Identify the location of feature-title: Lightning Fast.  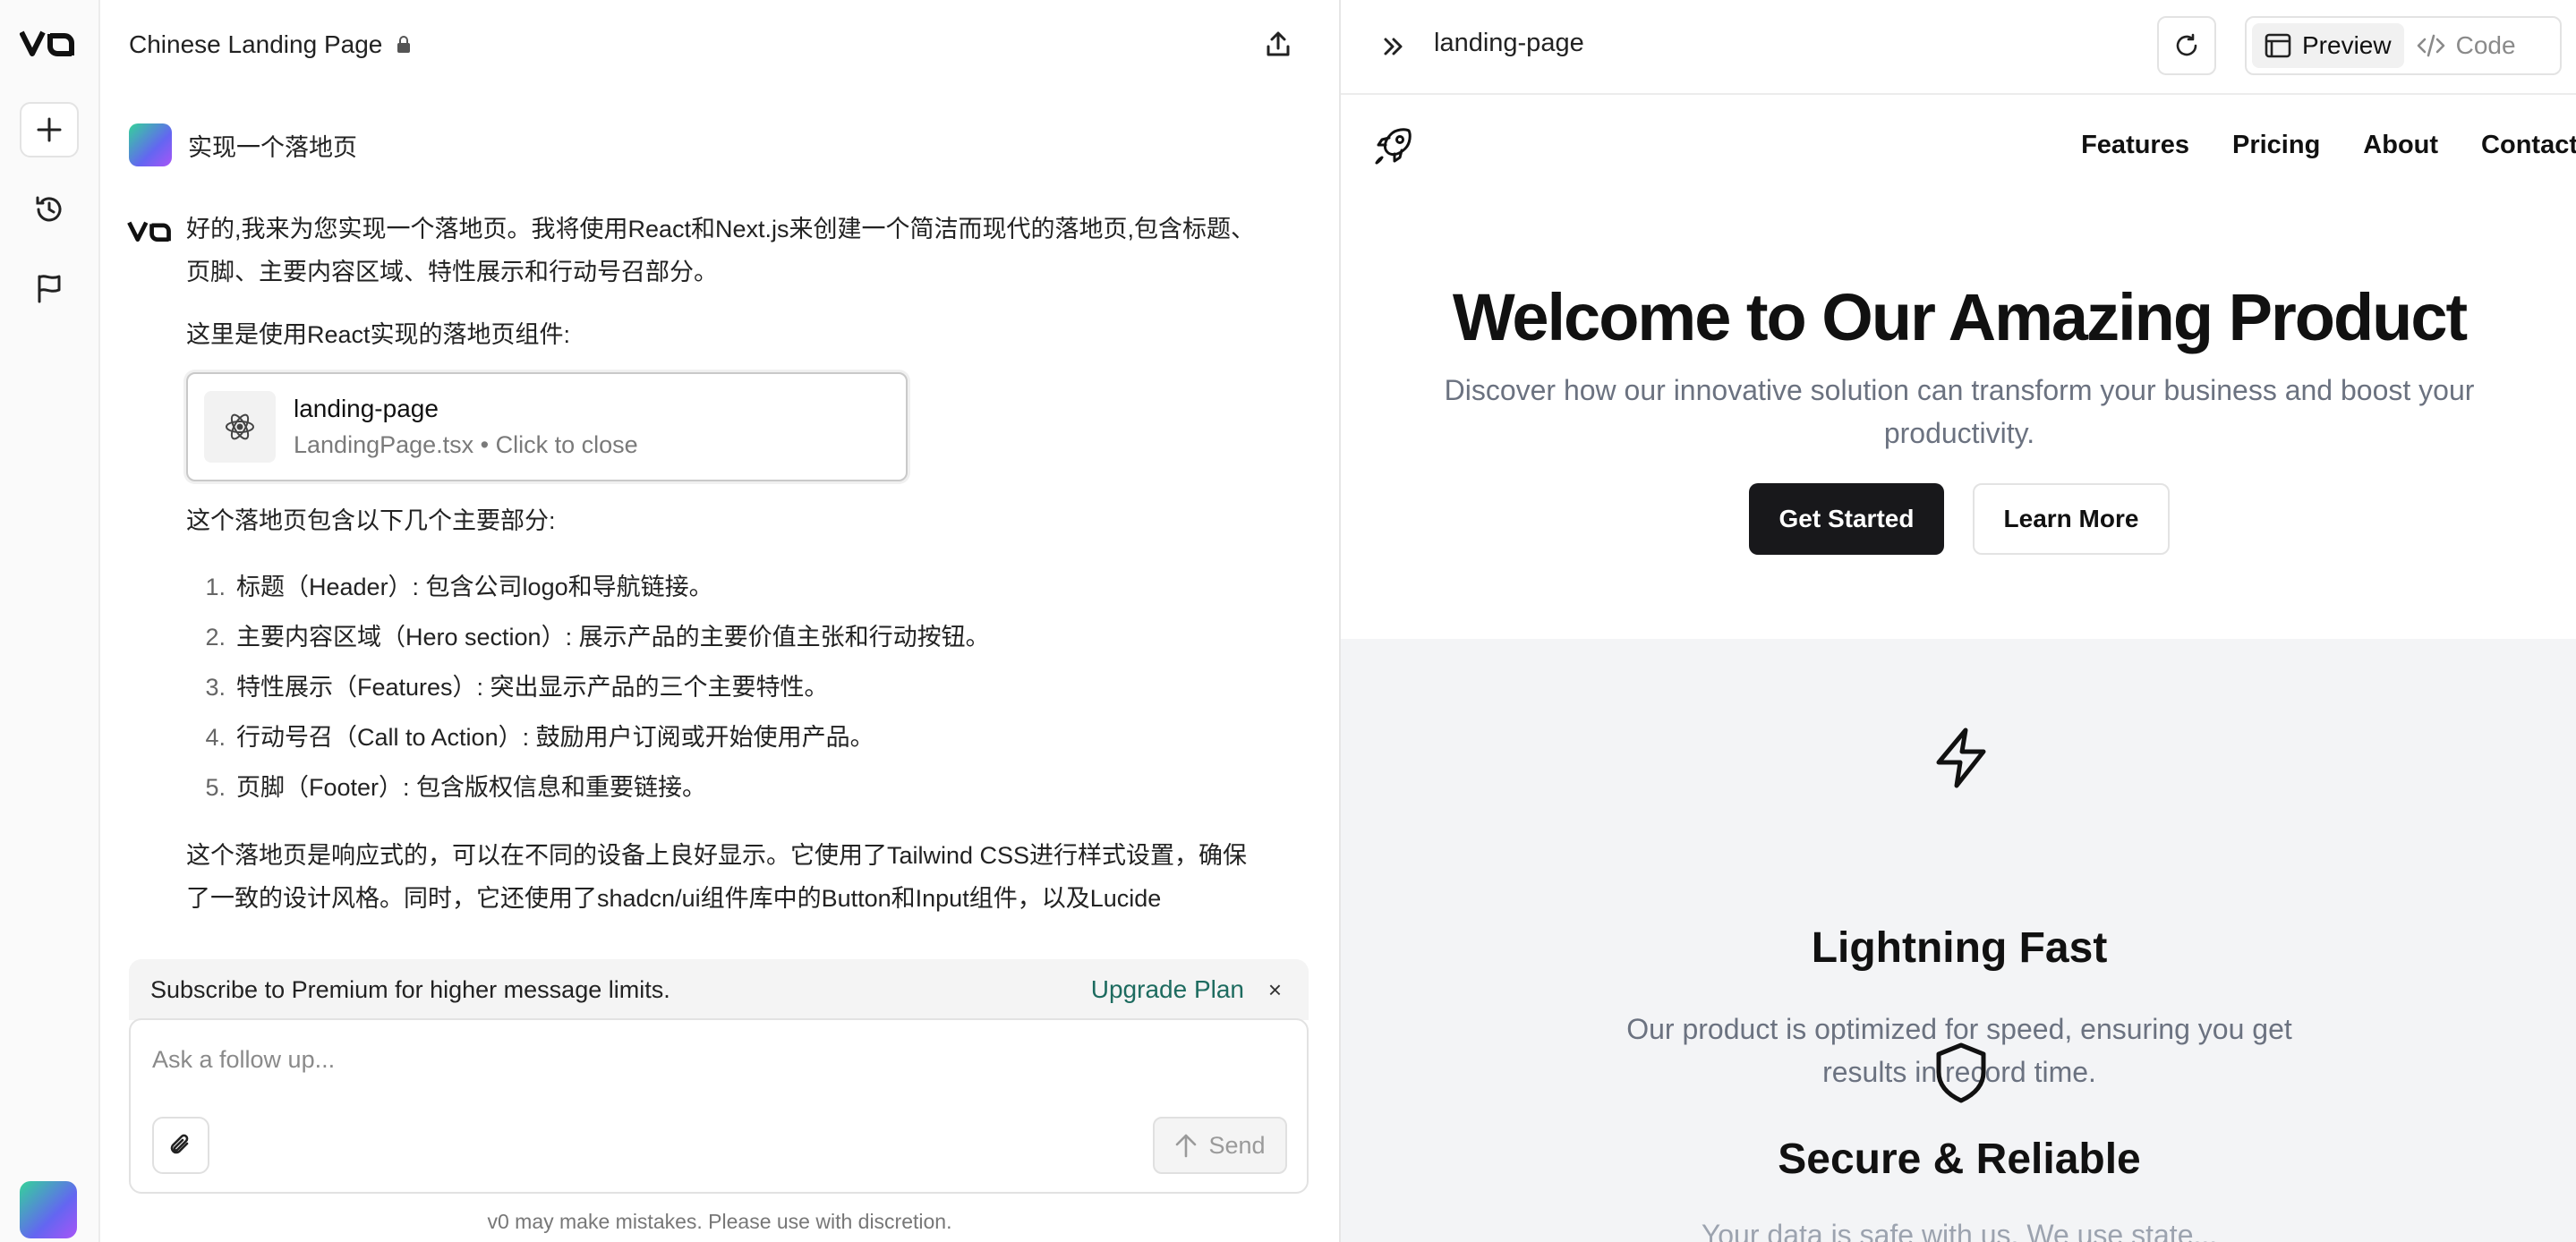
(1959, 948).